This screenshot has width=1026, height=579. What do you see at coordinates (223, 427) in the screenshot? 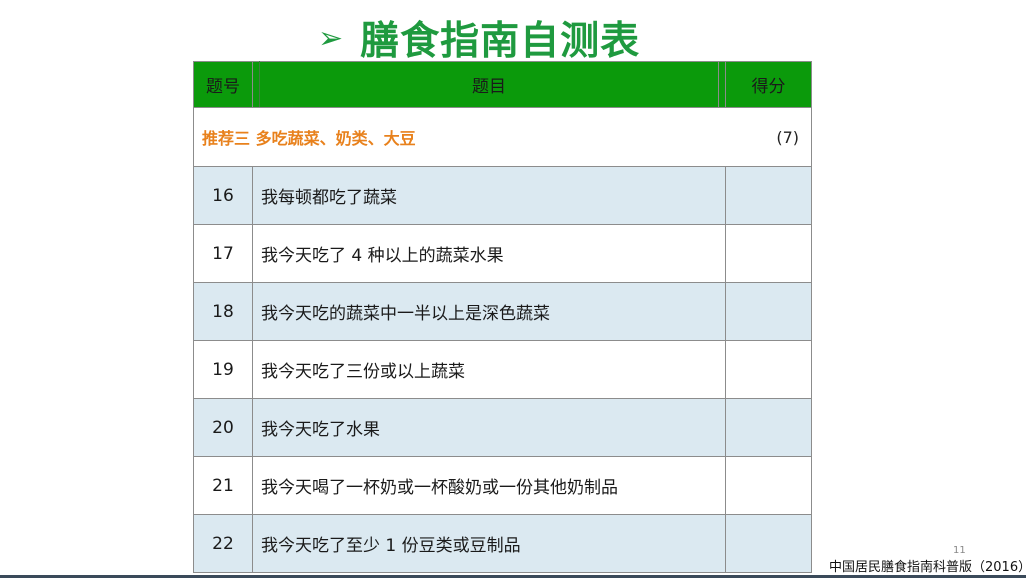
I see `row-number: 20` at bounding box center [223, 427].